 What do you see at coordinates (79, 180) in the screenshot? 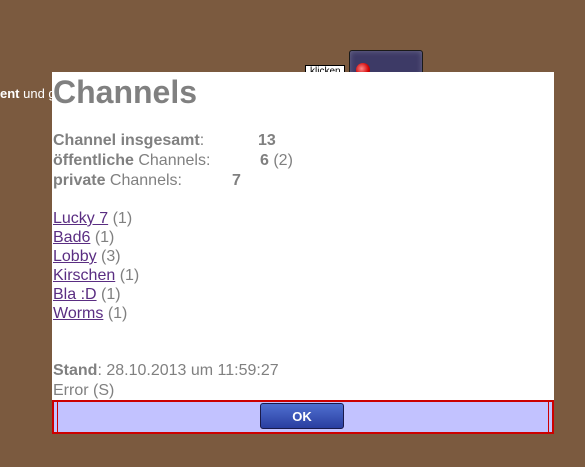
I see `stat-private-label-bold: private` at bounding box center [79, 180].